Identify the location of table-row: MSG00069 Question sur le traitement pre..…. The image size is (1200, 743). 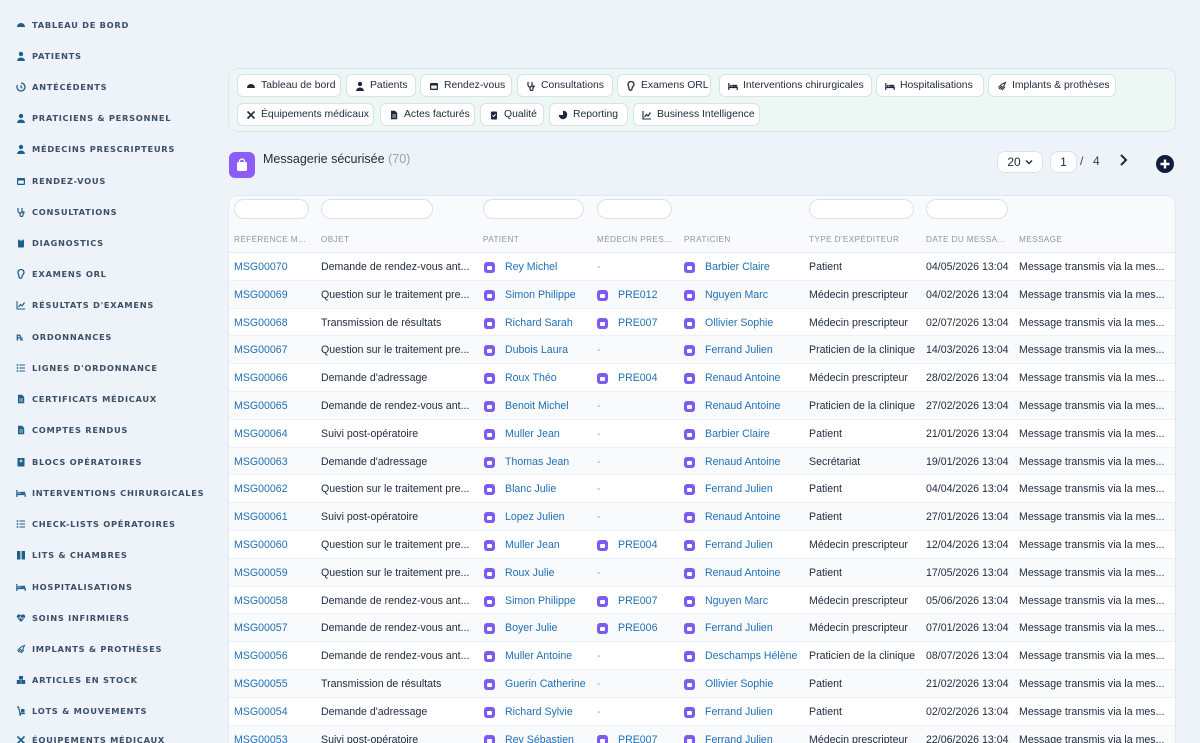
(702, 294).